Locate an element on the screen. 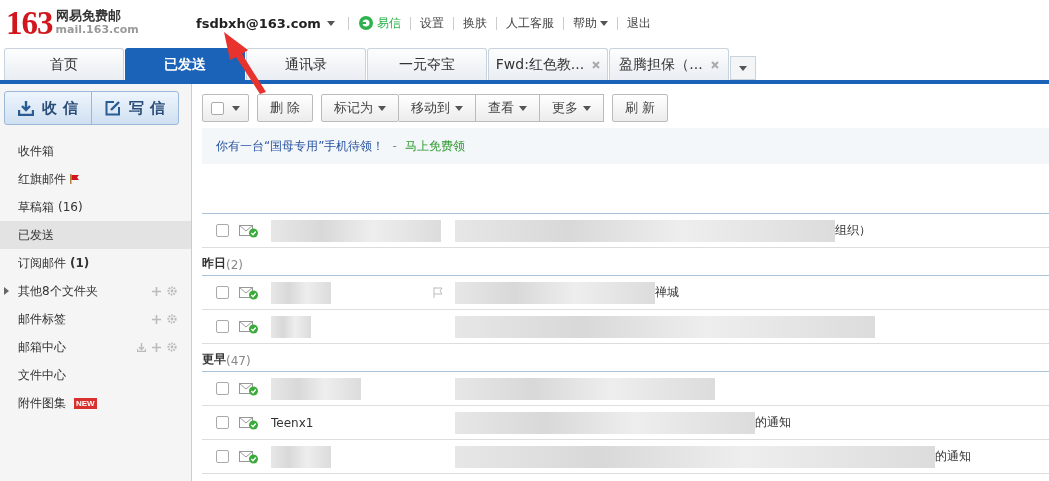 The image size is (1049, 481). mail-subject: 禅城 is located at coordinates (667, 292).